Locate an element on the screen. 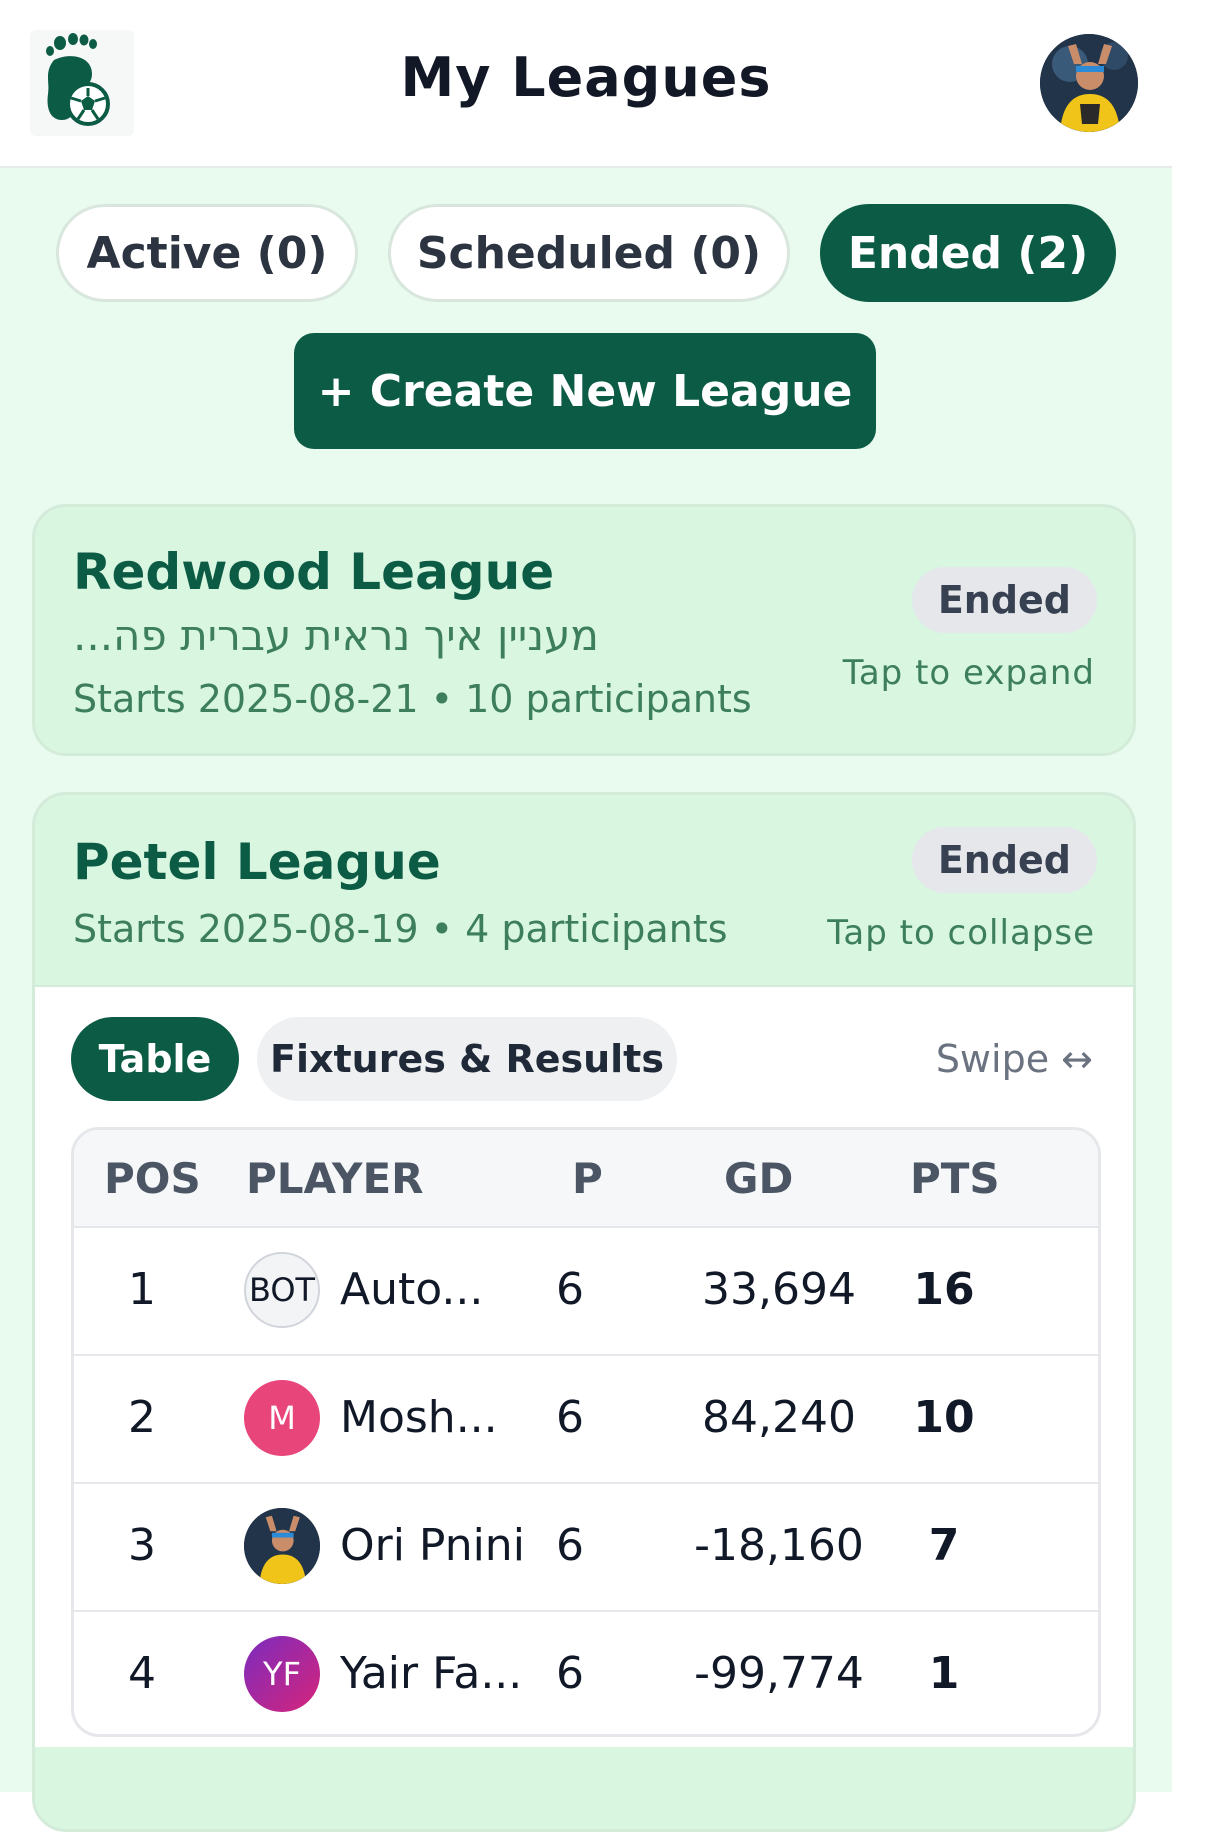  league-name: Redwood League is located at coordinates (314, 572).